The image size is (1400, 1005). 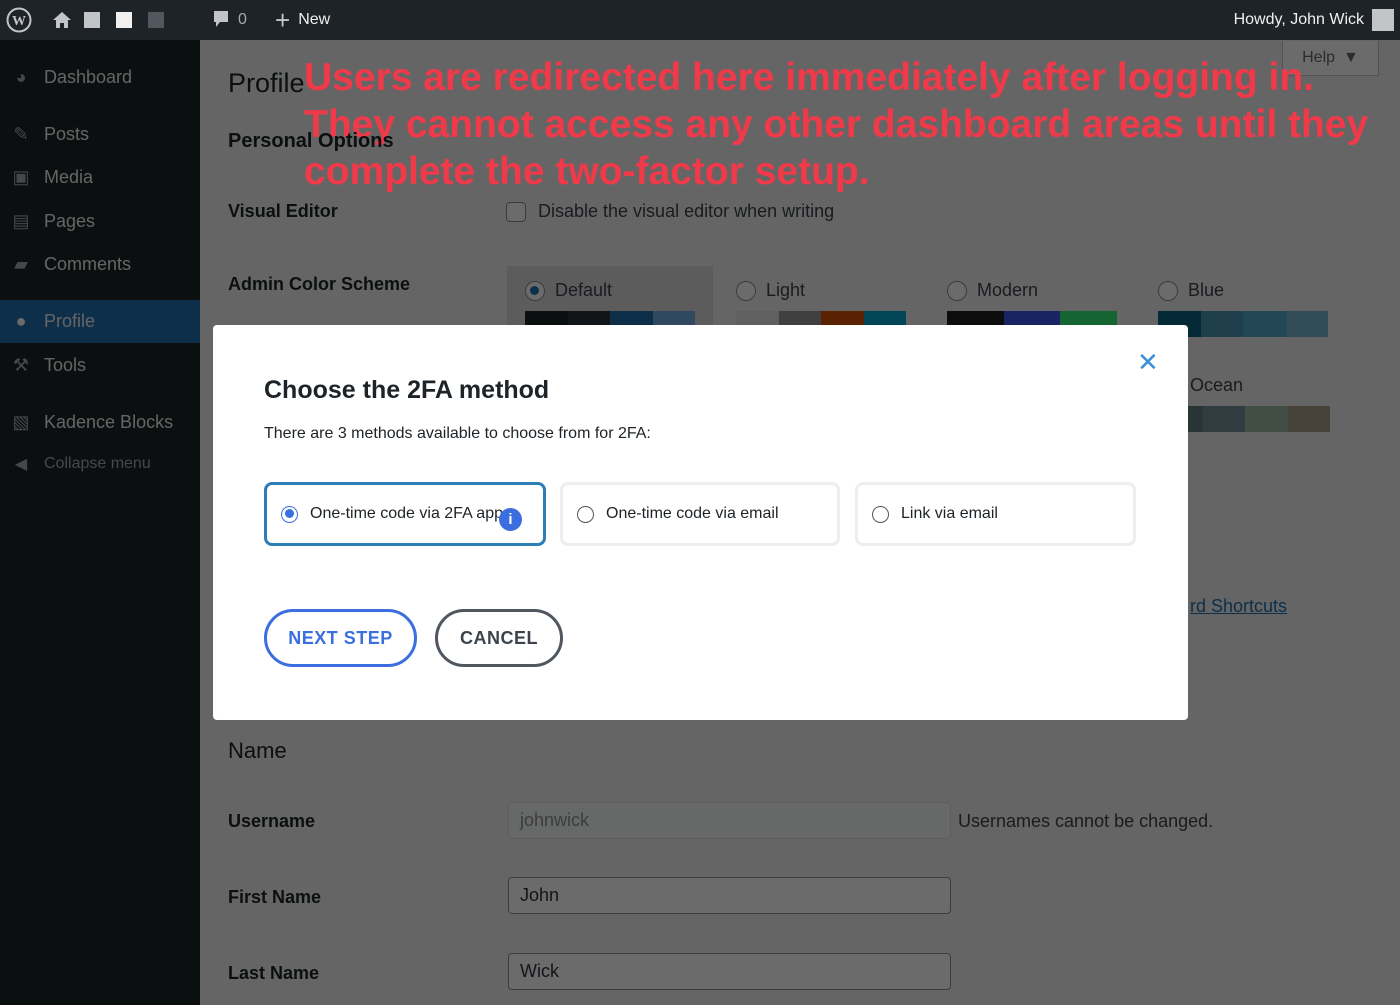 What do you see at coordinates (319, 284) in the screenshot?
I see `color-scheme-label: Admin Color Scheme` at bounding box center [319, 284].